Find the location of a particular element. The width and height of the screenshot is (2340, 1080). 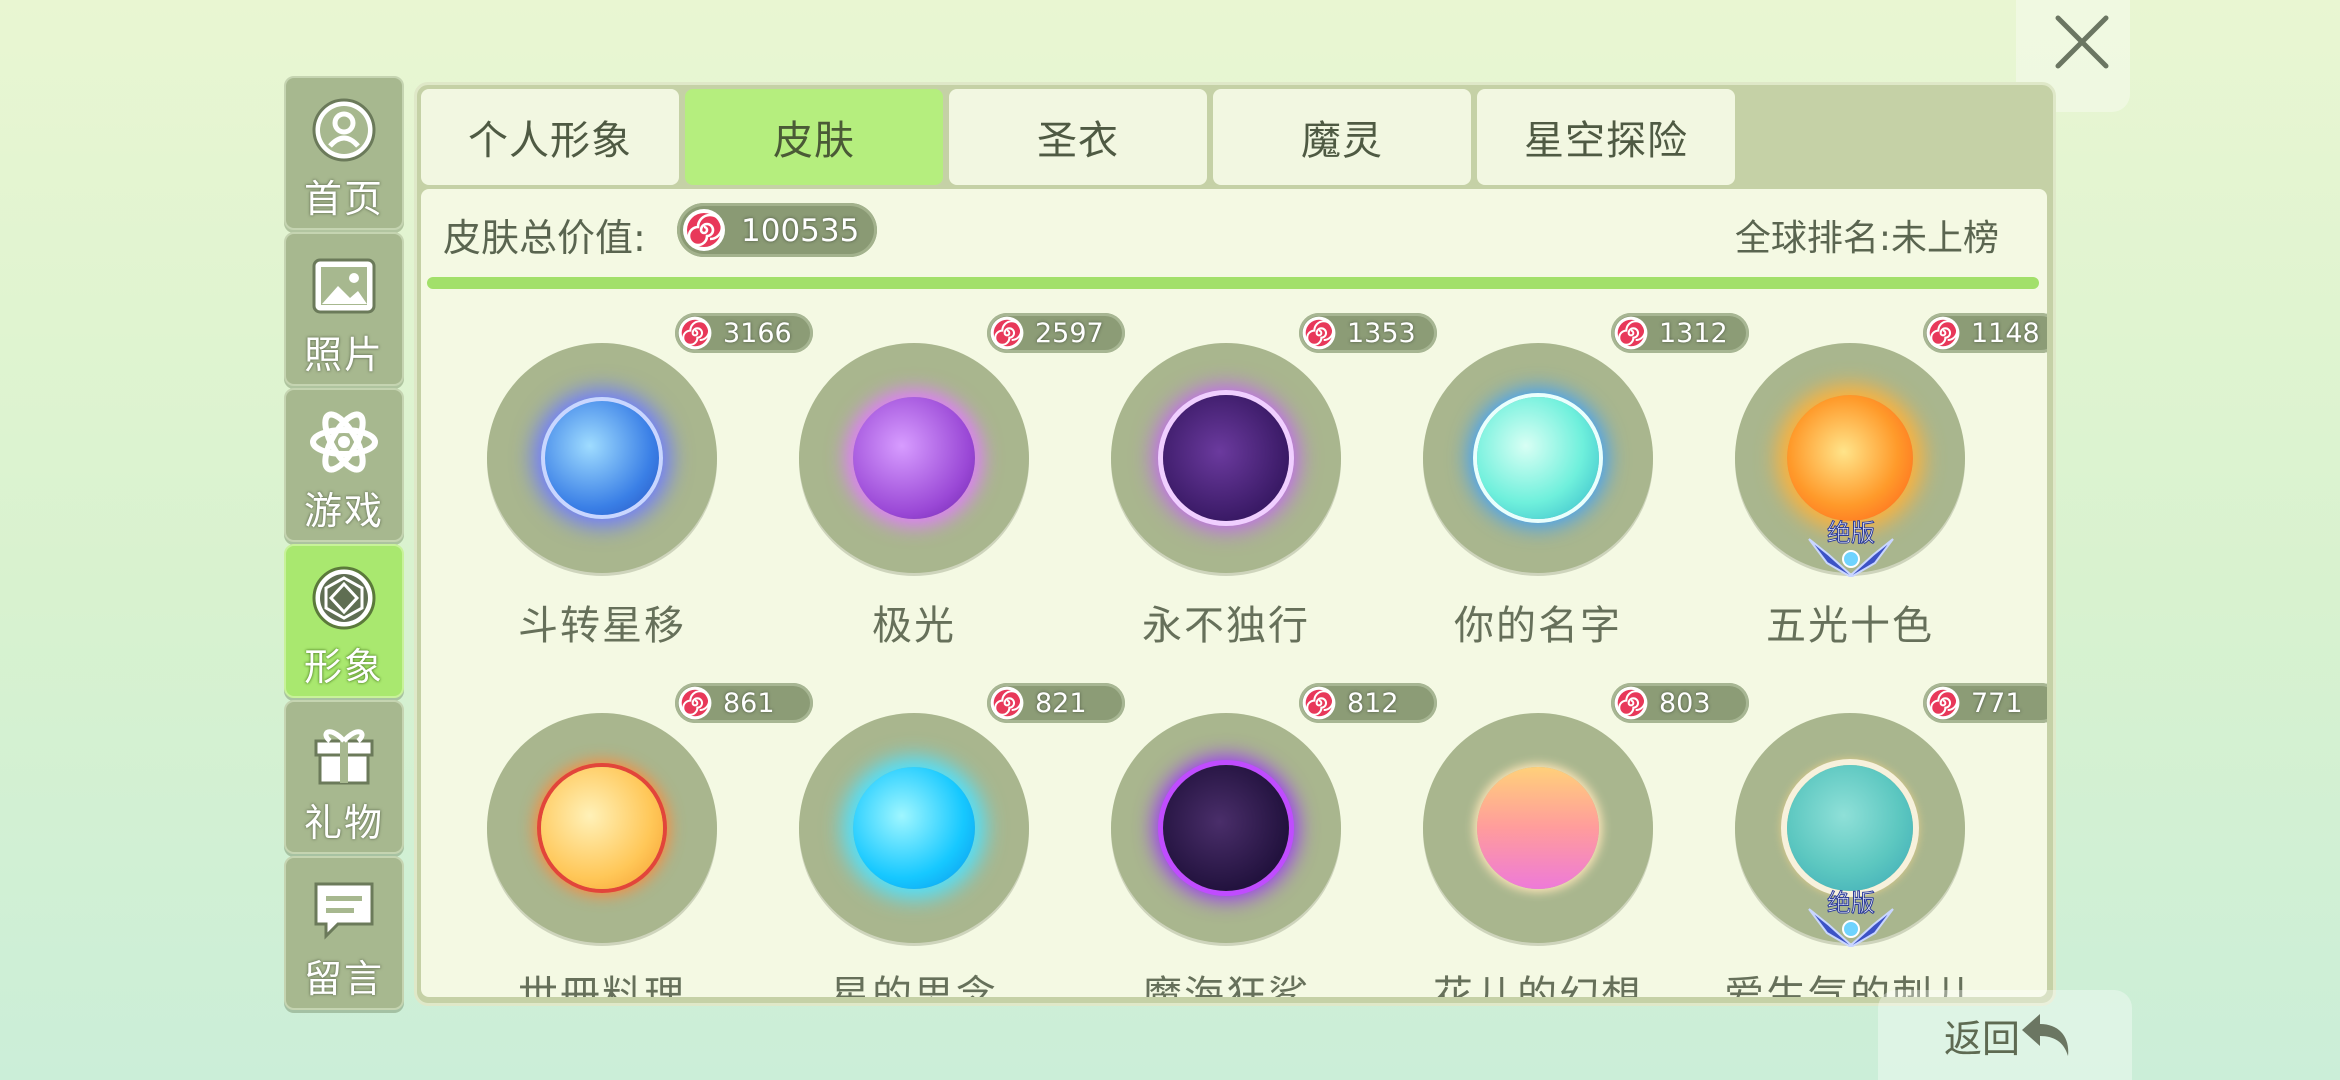

price-value: 771 is located at coordinates (1997, 703).